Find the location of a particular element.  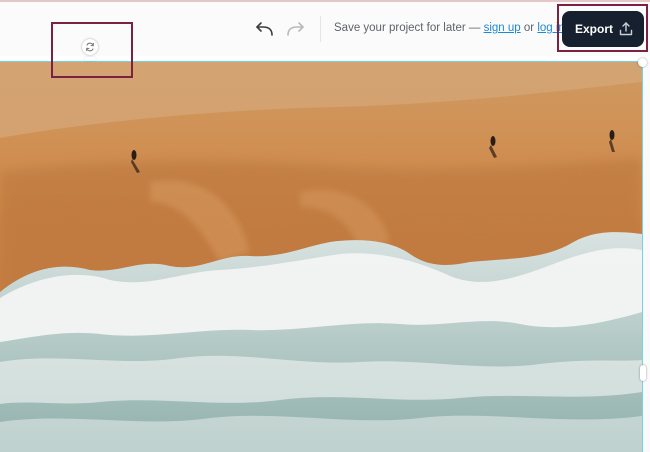

undo-arrow-icon is located at coordinates (264, 29).